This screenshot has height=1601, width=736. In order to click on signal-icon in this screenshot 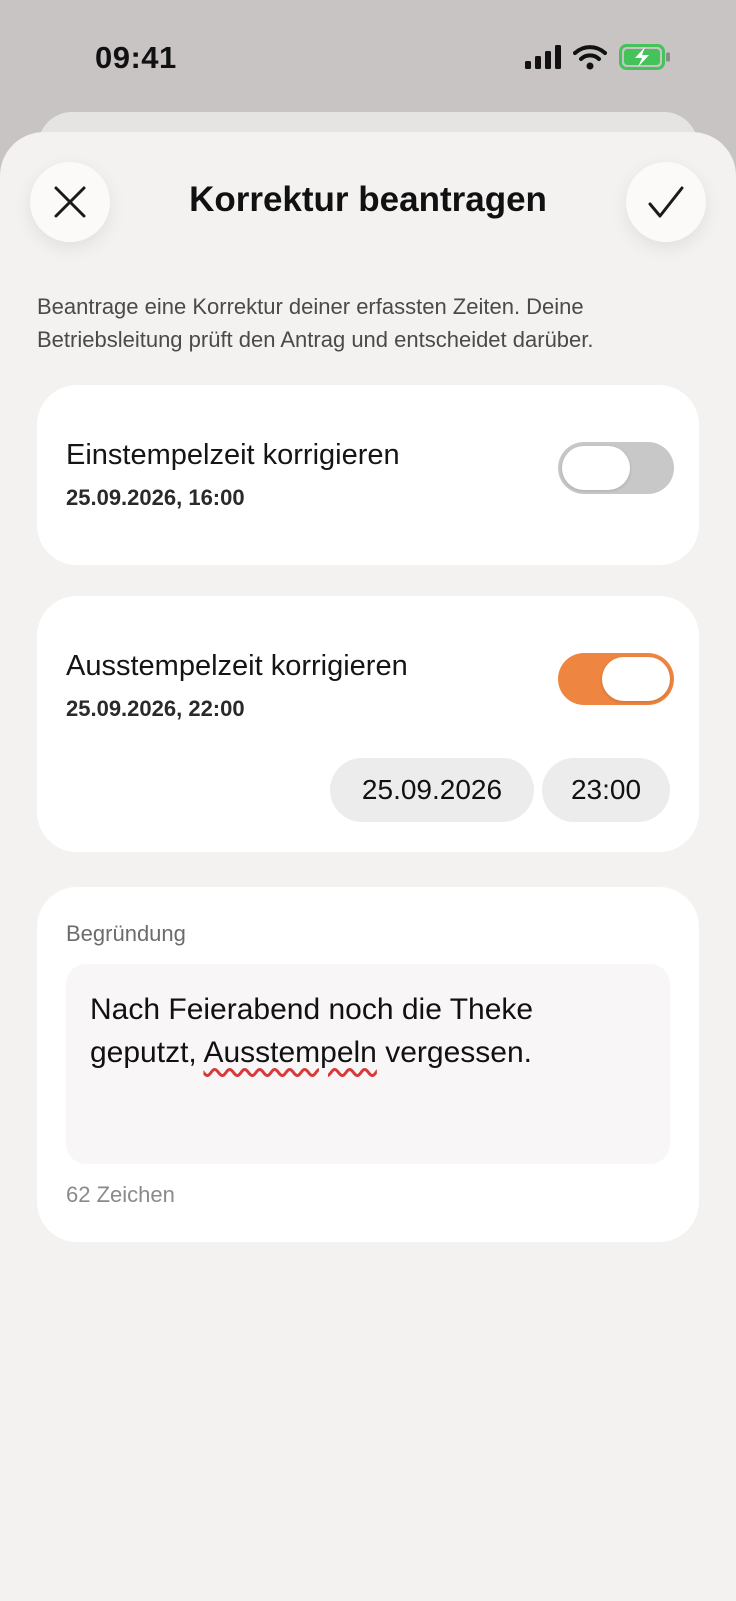, I will do `click(543, 57)`.